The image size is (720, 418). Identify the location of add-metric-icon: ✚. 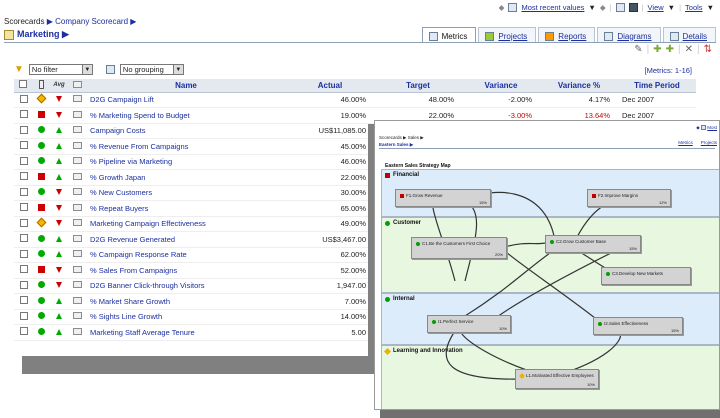
(657, 49).